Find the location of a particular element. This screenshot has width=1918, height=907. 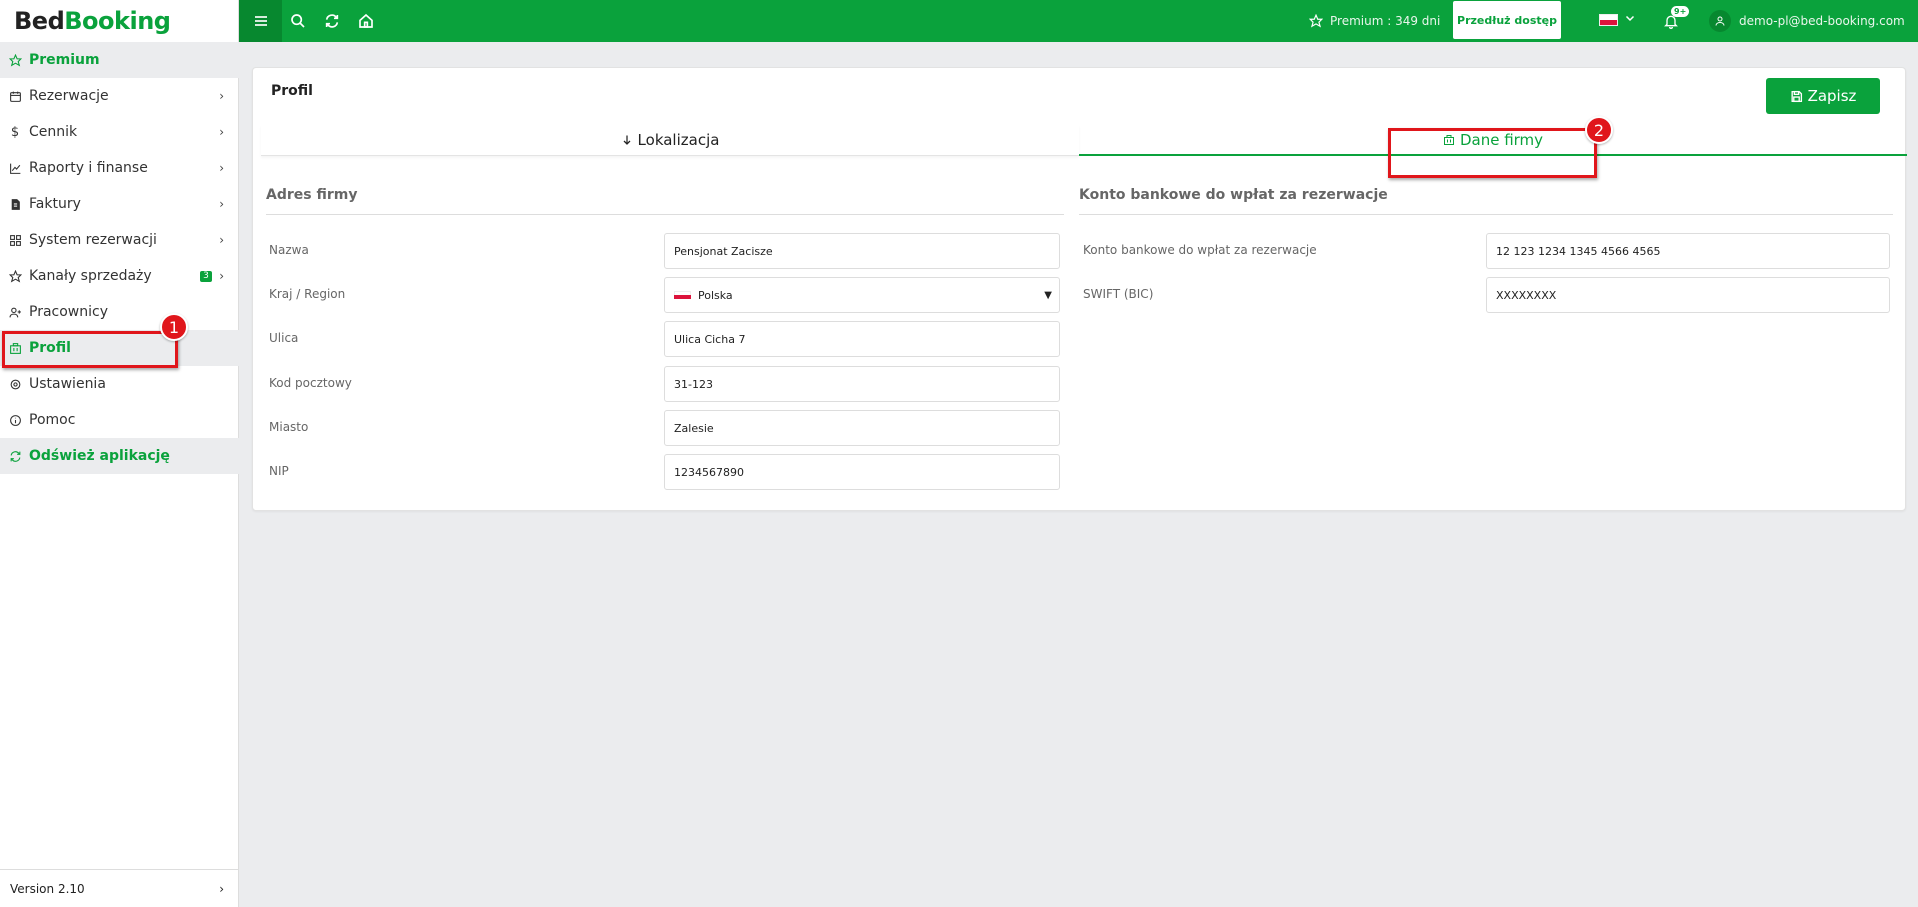

field-label-miasto: Miasto is located at coordinates (289, 427).